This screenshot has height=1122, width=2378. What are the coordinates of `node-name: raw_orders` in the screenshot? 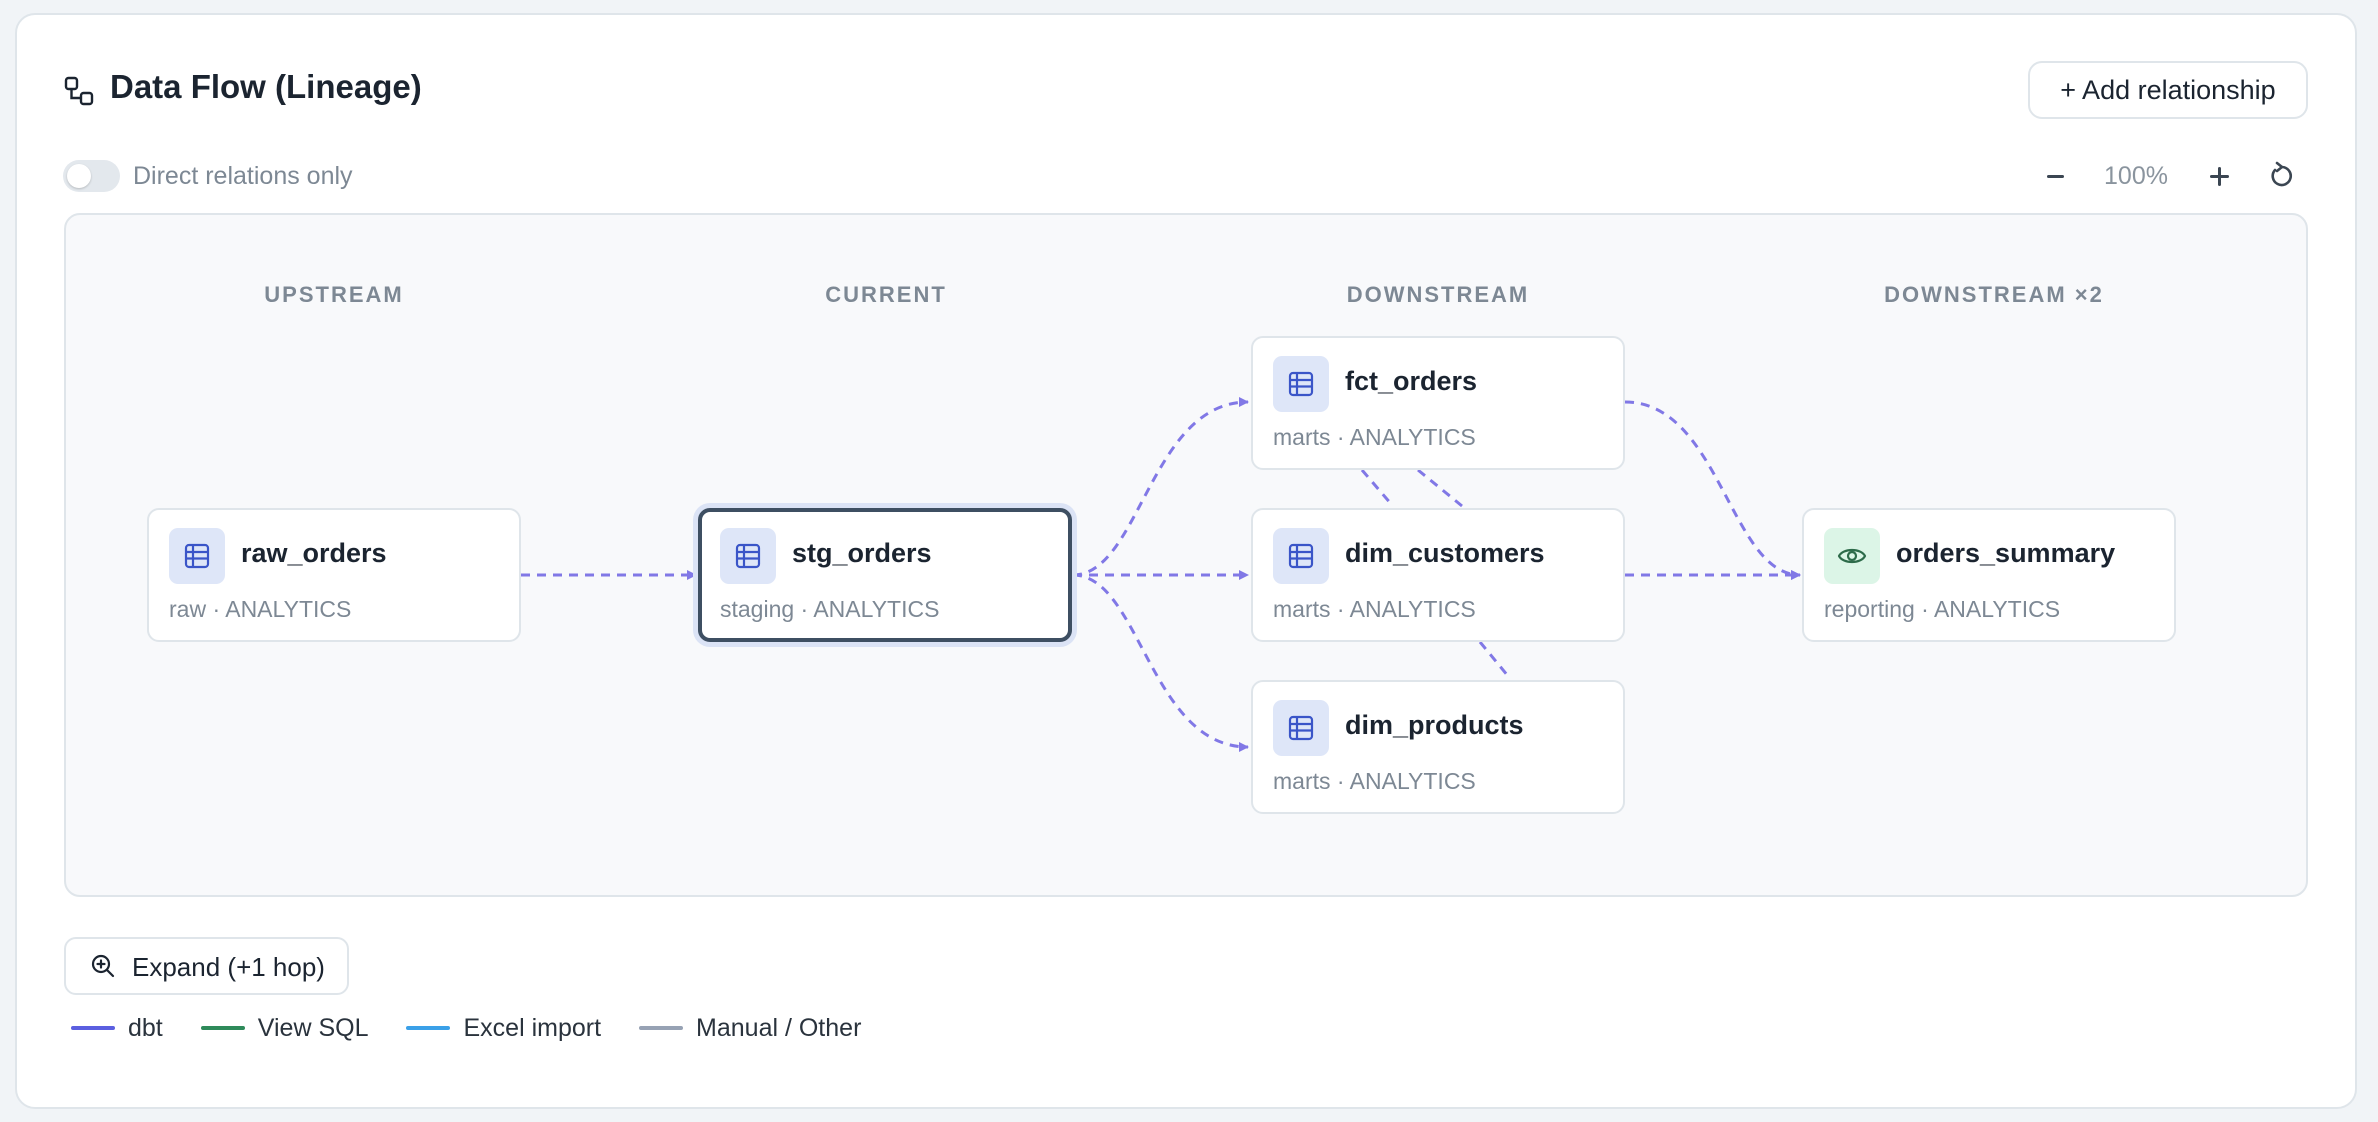 It's located at (314, 553).